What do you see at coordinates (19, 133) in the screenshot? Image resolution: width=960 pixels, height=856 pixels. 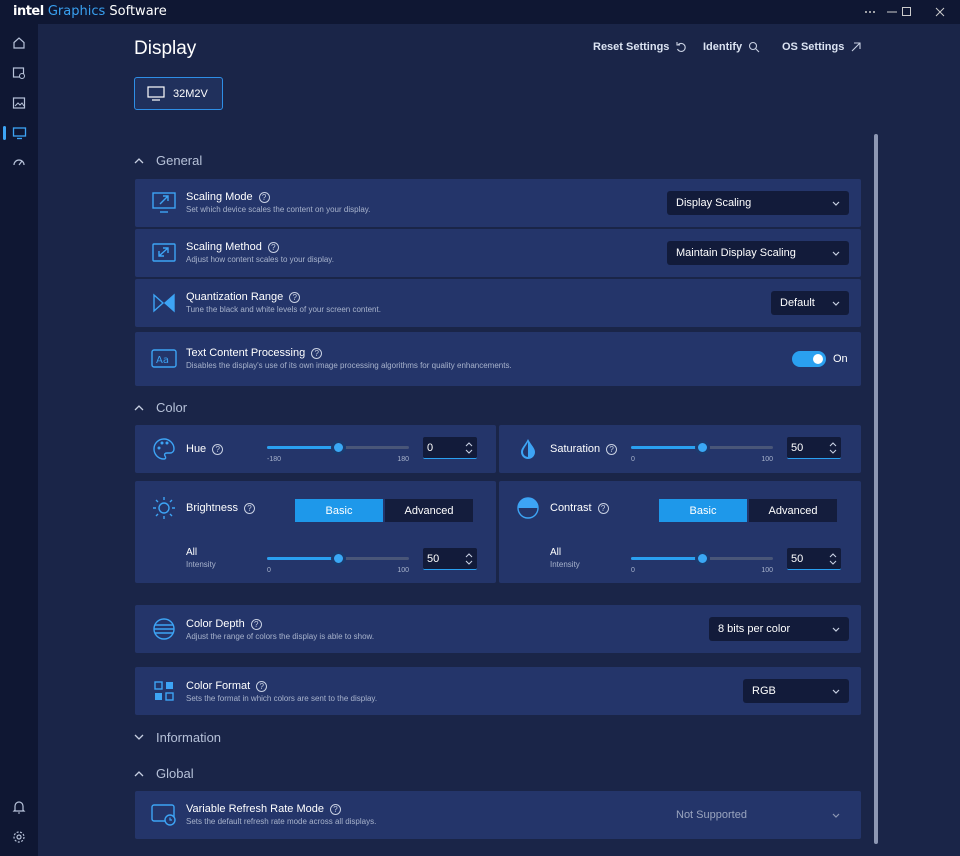 I see `display-icon` at bounding box center [19, 133].